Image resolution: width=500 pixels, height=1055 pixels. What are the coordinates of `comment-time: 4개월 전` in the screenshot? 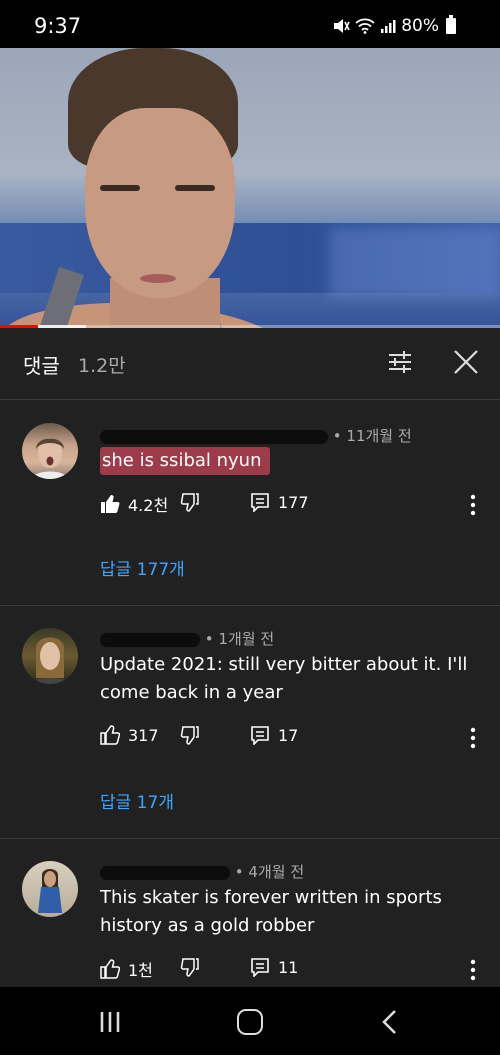 It's located at (276, 872).